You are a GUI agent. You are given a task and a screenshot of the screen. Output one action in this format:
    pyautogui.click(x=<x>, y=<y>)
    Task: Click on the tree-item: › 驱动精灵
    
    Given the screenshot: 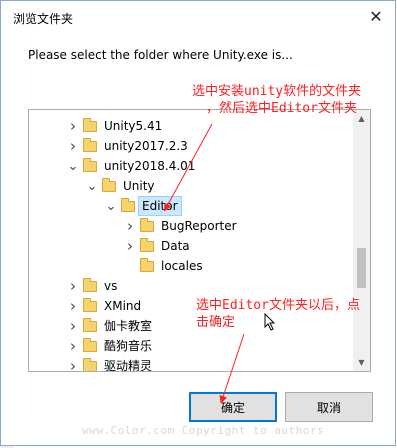 What is the action you would take?
    pyautogui.click(x=199, y=364)
    